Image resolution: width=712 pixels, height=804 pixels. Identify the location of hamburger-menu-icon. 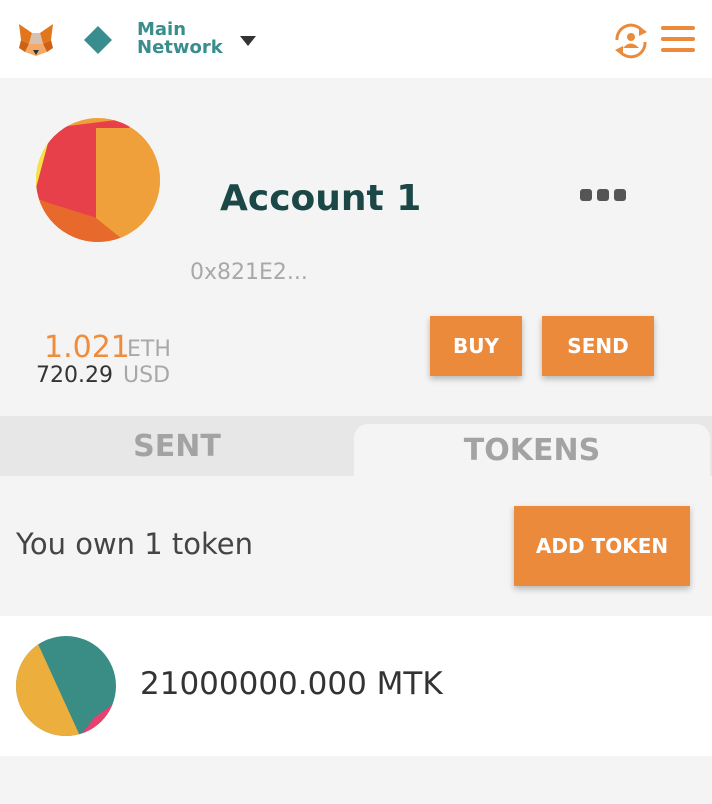
(678, 39).